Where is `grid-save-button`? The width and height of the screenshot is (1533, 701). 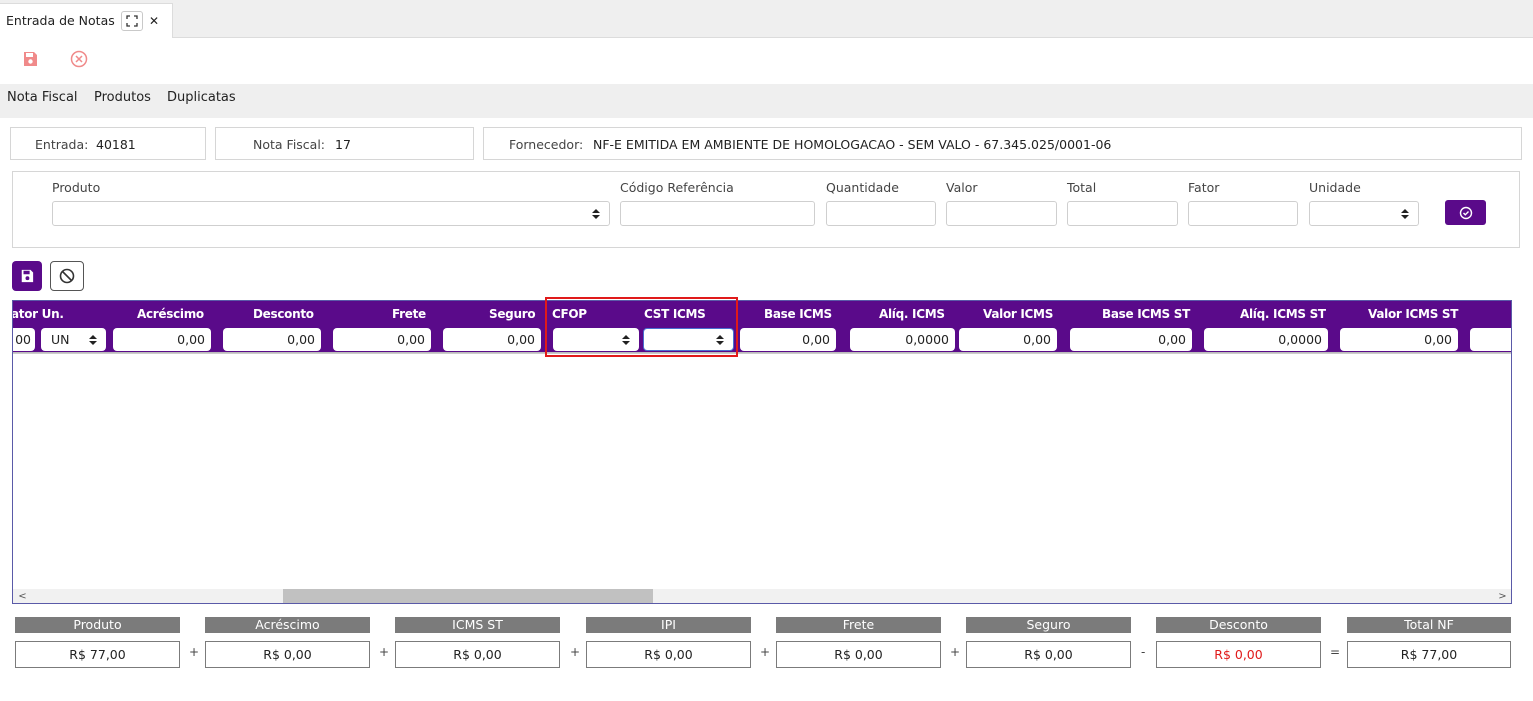
grid-save-button is located at coordinates (27, 276).